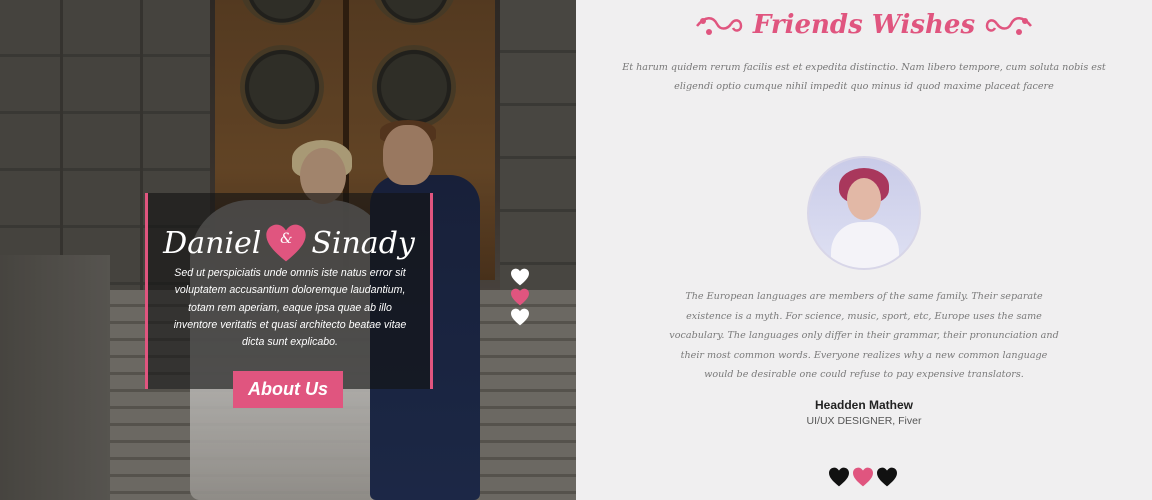  I want to click on section-heading: Friends Wishes, so click(864, 25).